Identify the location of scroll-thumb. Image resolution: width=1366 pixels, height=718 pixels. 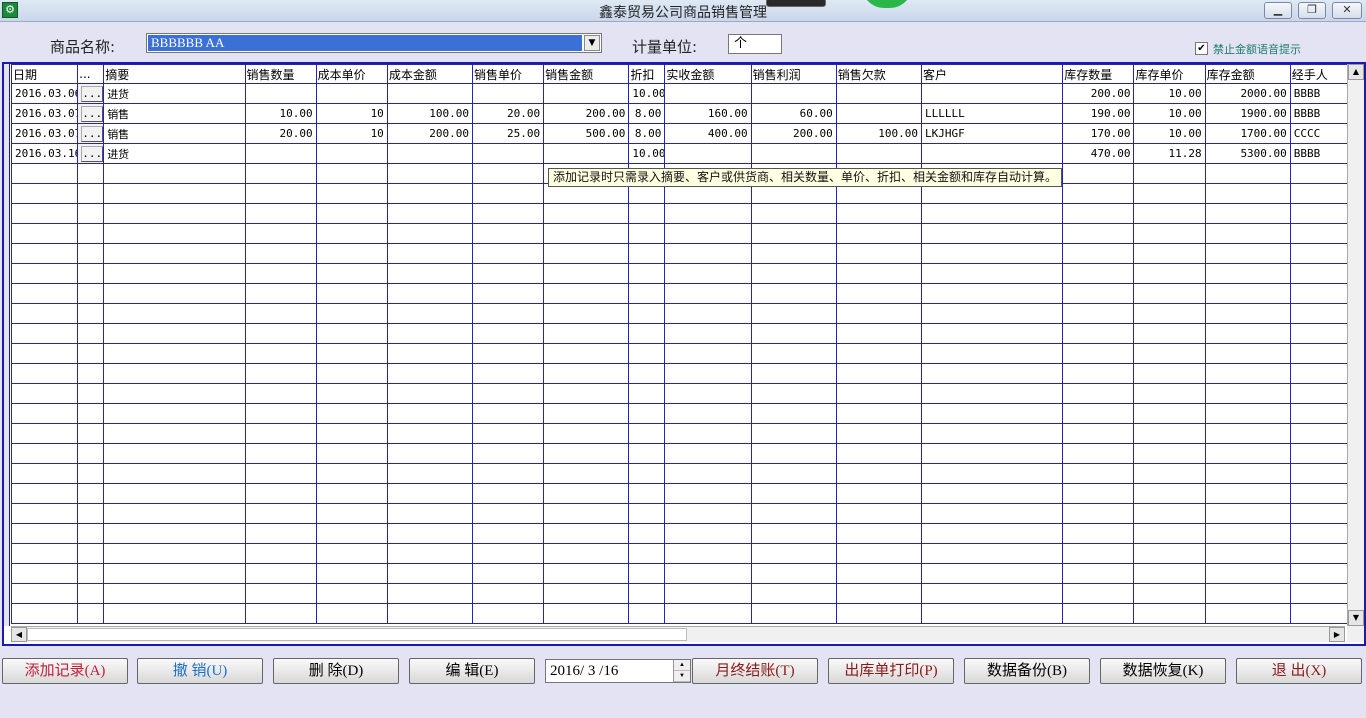
(357, 634).